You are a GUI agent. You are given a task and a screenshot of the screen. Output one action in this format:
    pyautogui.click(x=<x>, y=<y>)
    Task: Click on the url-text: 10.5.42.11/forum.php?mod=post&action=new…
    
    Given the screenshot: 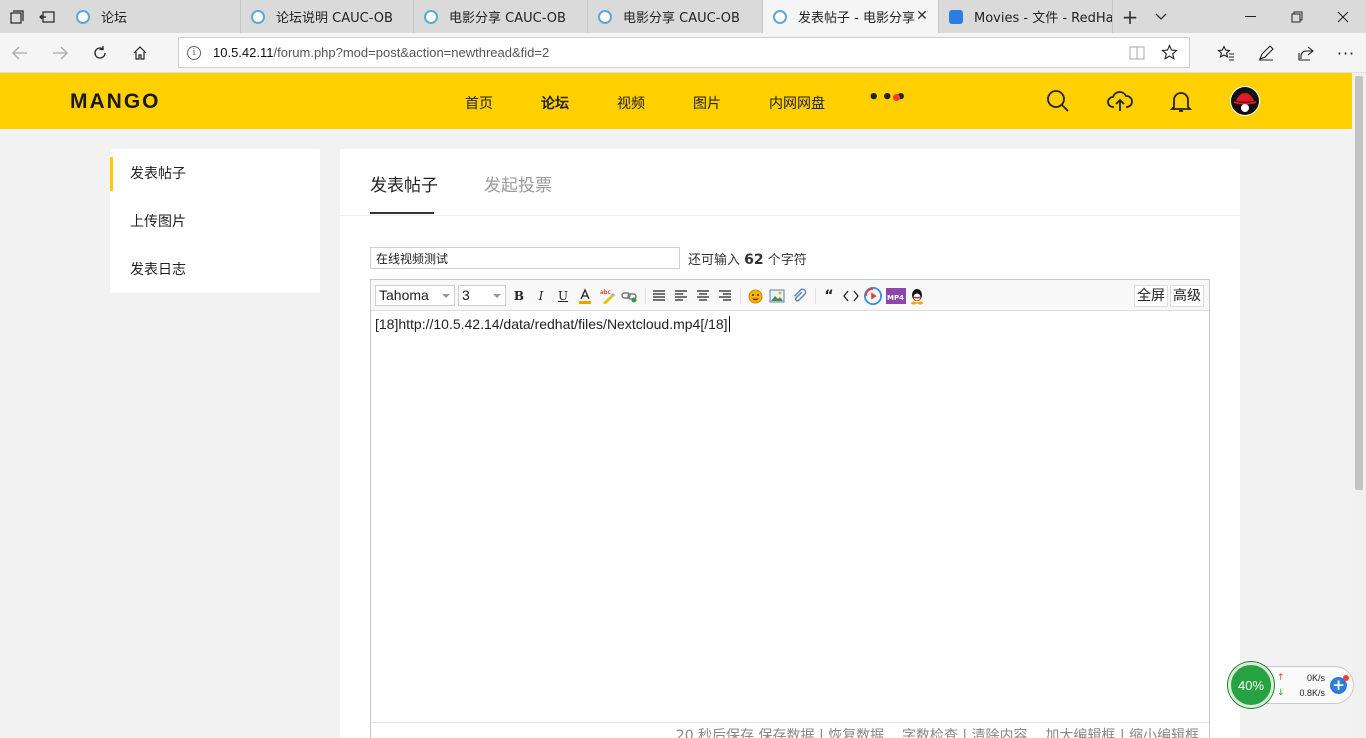 What is the action you would take?
    pyautogui.click(x=381, y=52)
    